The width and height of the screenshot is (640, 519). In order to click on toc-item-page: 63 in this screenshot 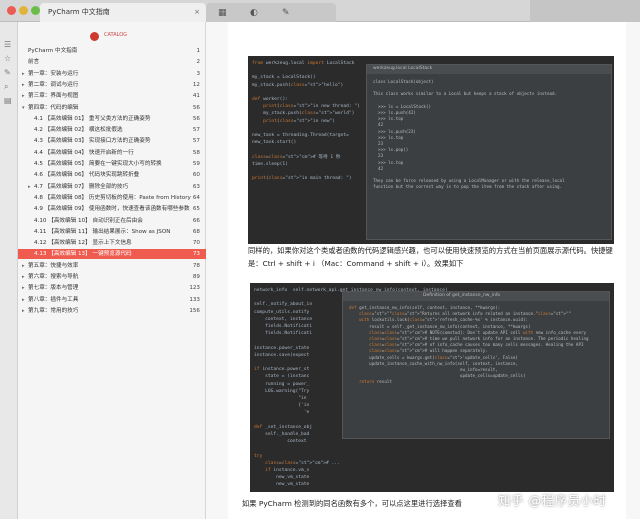, I will do `click(196, 186)`.